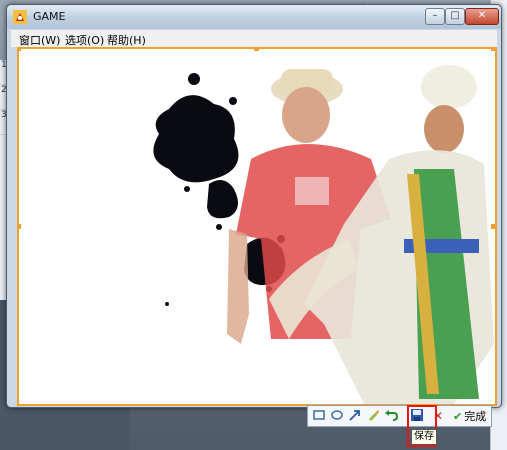 This screenshot has height=450, width=507. I want to click on check-icon: ✔, so click(458, 416).